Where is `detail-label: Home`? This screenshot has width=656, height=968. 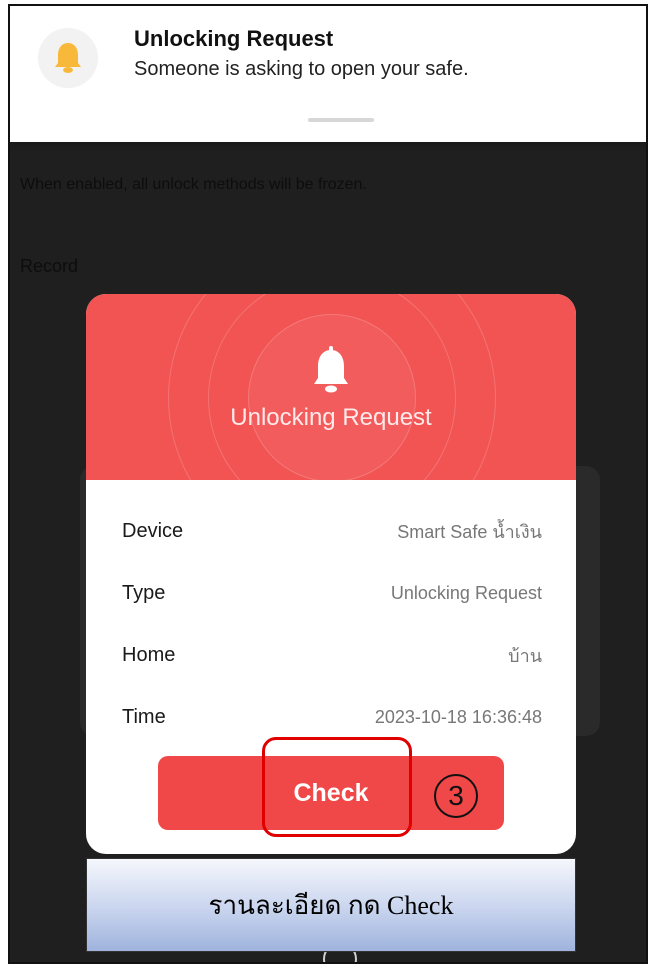
detail-label: Home is located at coordinates (149, 654).